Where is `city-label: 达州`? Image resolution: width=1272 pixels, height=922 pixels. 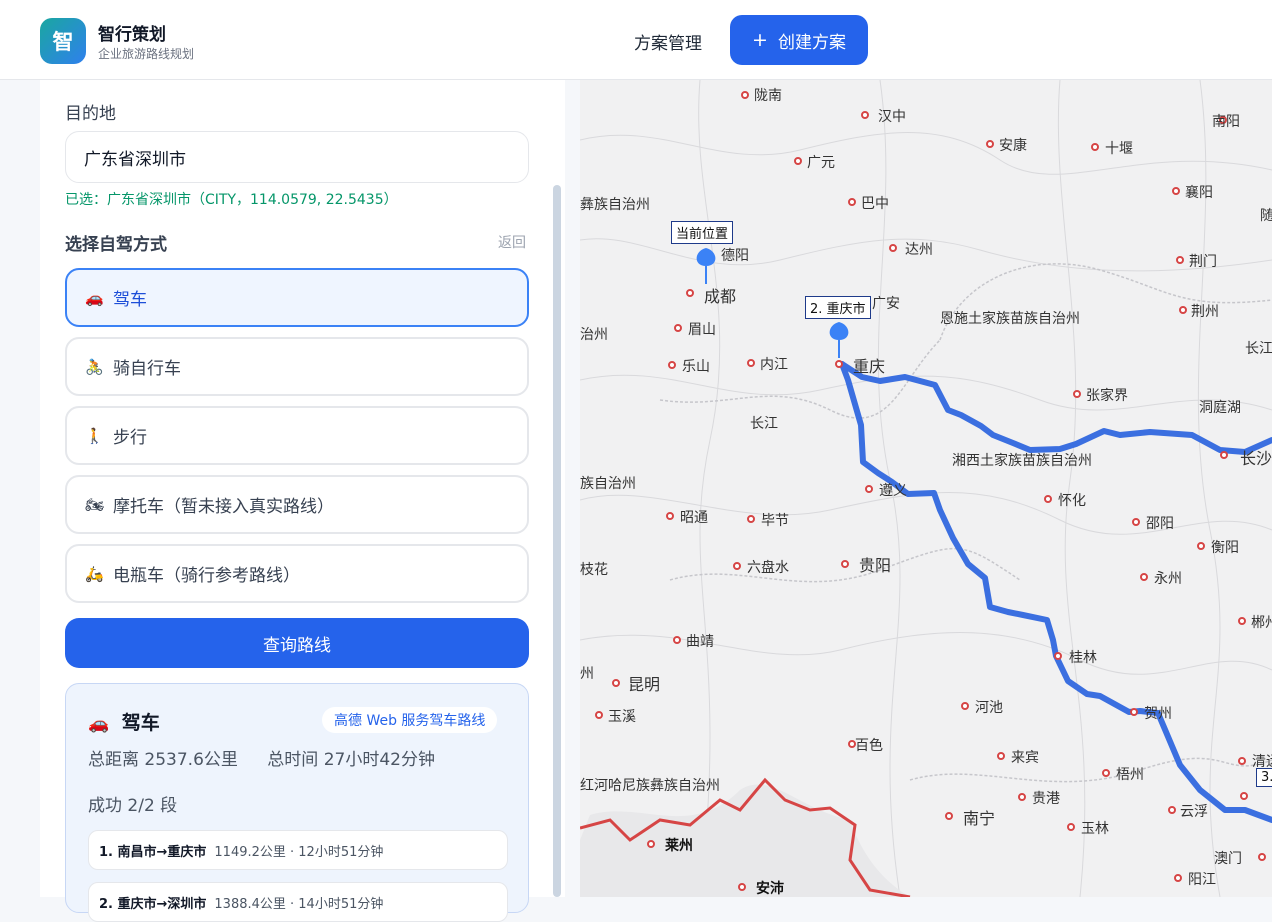
city-label: 达州 is located at coordinates (919, 250).